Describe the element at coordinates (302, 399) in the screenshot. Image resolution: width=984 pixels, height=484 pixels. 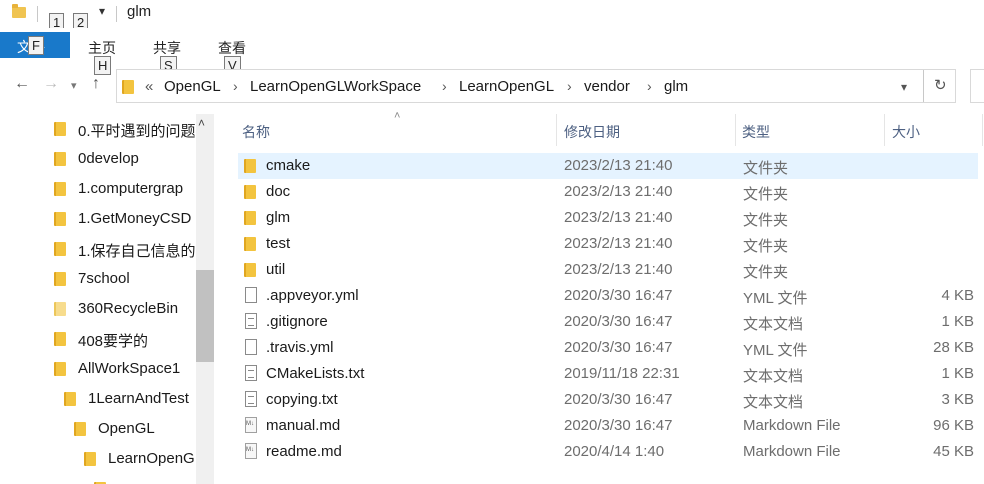
I see `file-name: copying.txt` at that location.